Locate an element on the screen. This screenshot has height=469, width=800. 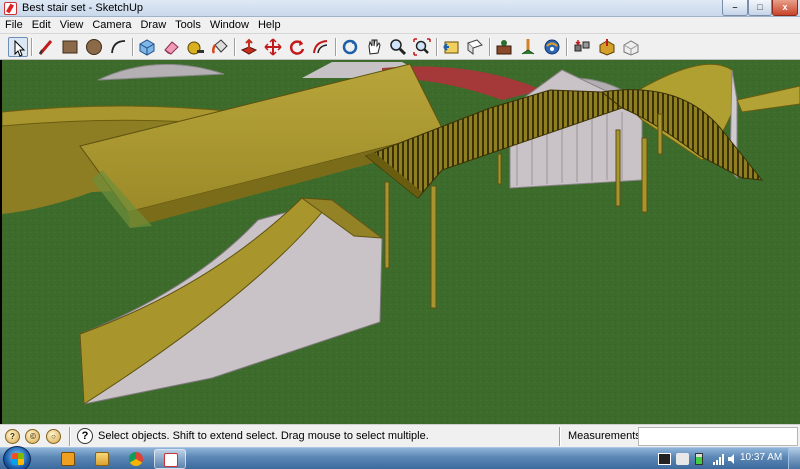
position-camera-icon is located at coordinates (528, 47).